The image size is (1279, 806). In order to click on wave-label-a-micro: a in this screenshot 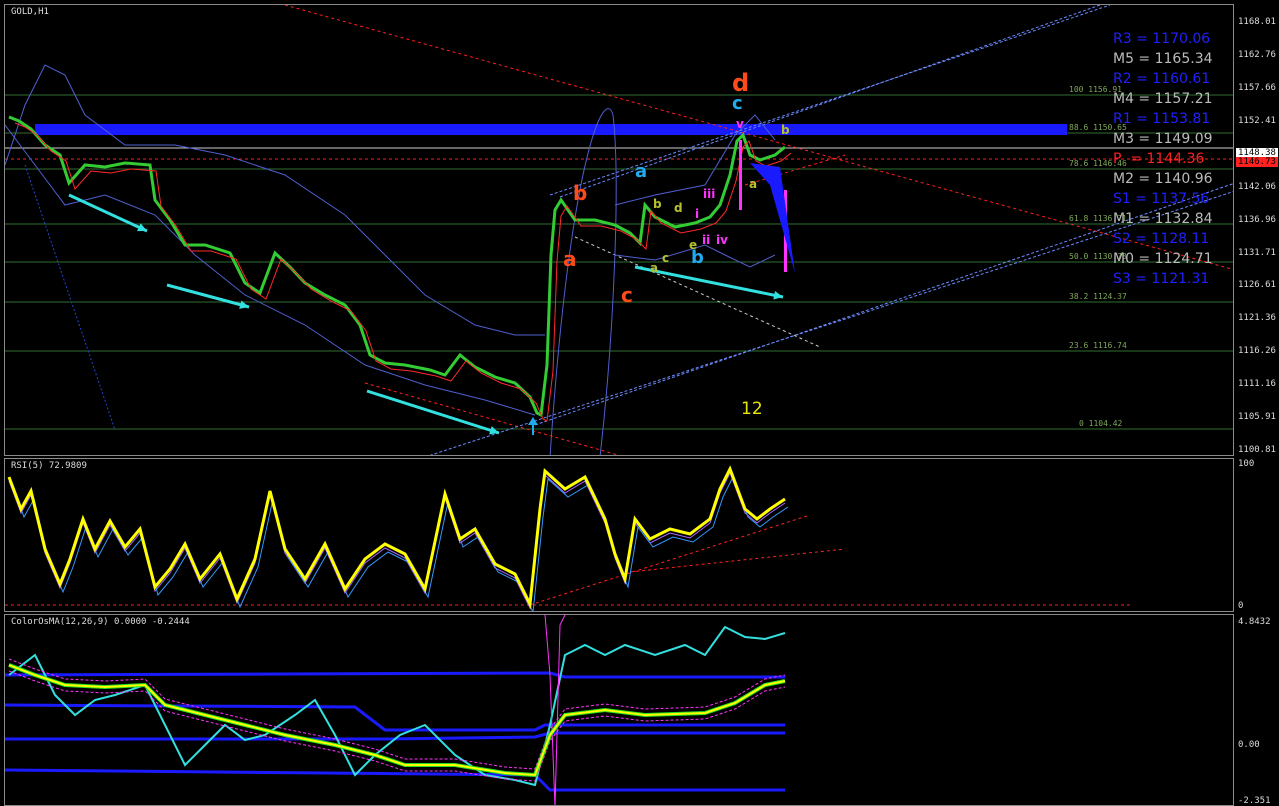, I will do `click(654, 268)`.